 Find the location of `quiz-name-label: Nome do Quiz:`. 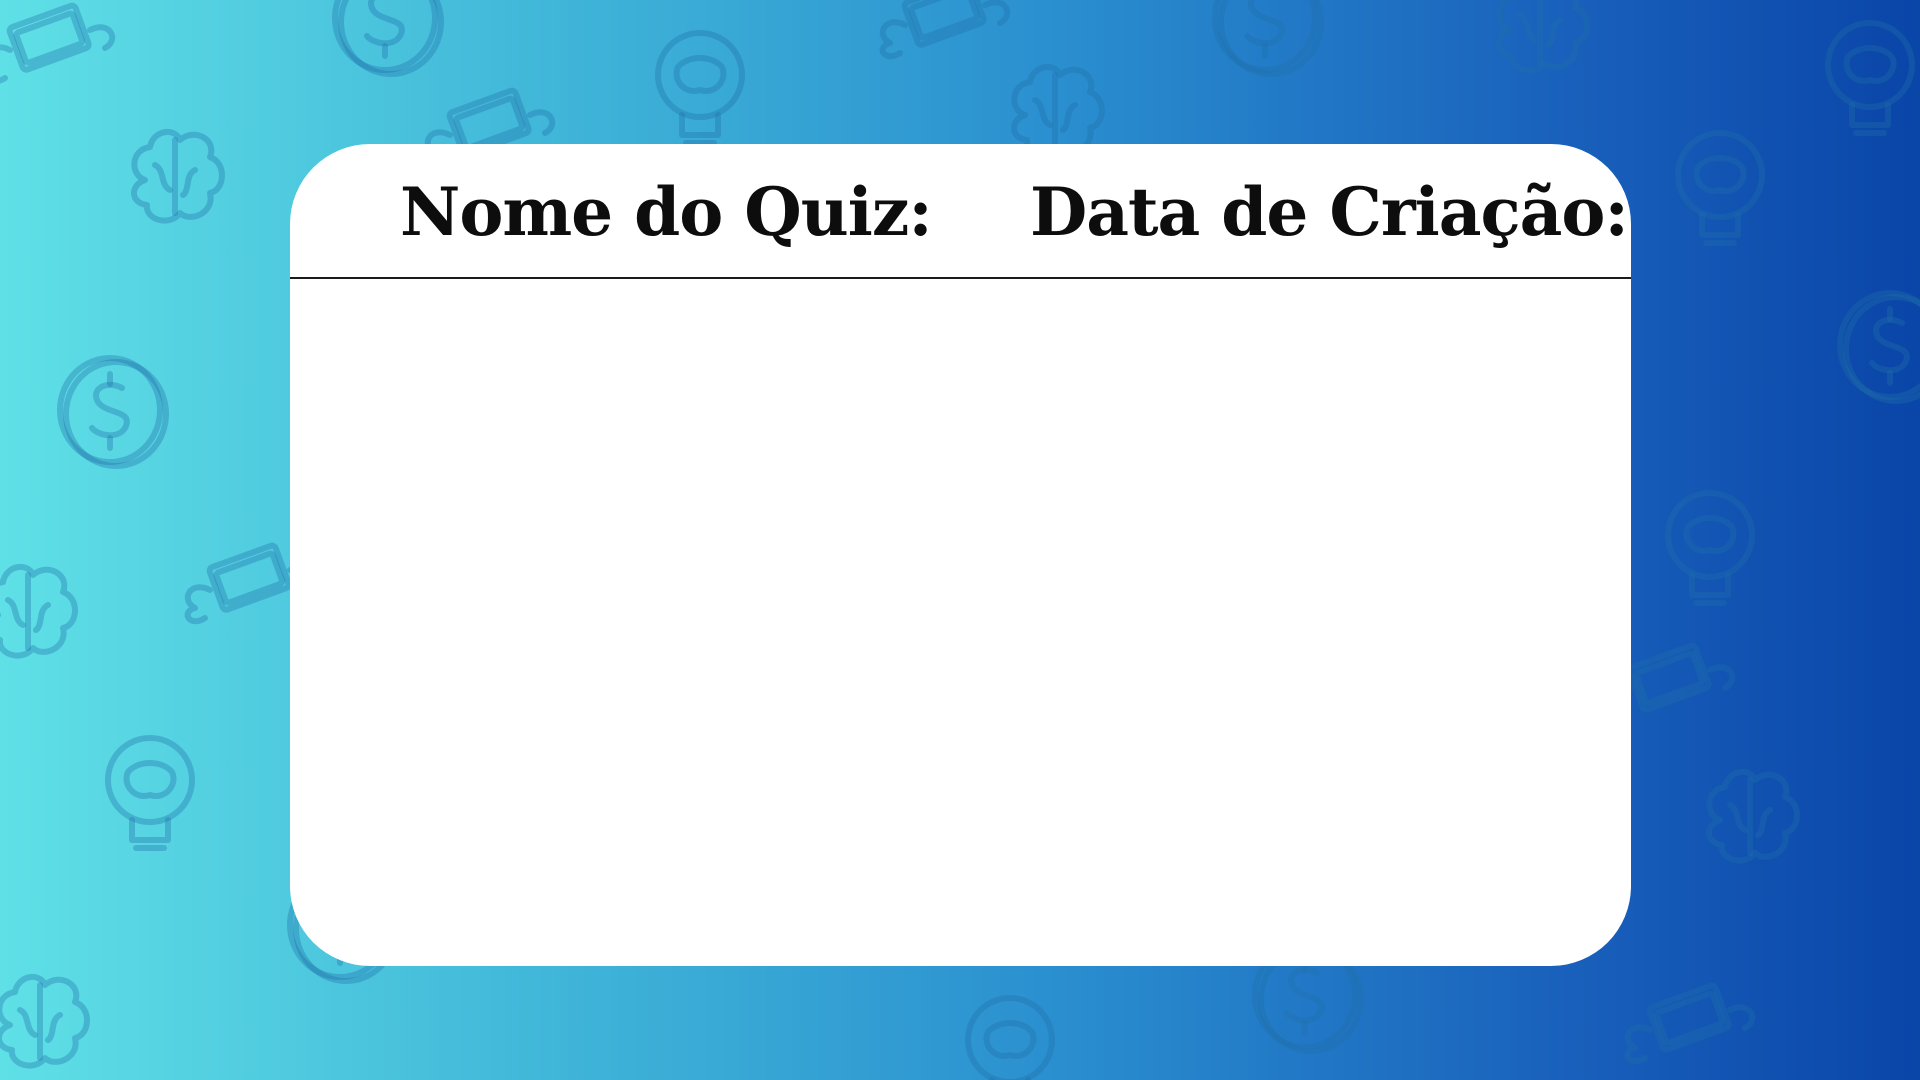

quiz-name-label: Nome do Quiz: is located at coordinates (666, 212).